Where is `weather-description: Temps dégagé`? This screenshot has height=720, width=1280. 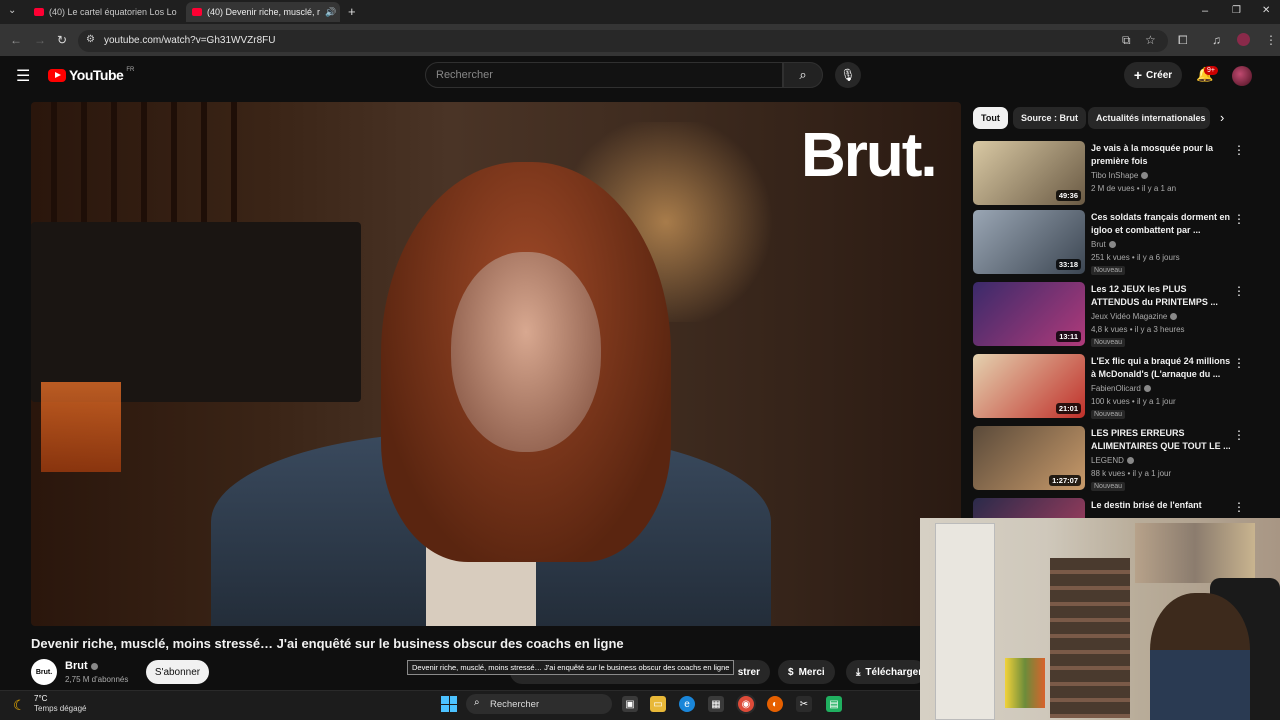
weather-description: Temps dégagé is located at coordinates (60, 708).